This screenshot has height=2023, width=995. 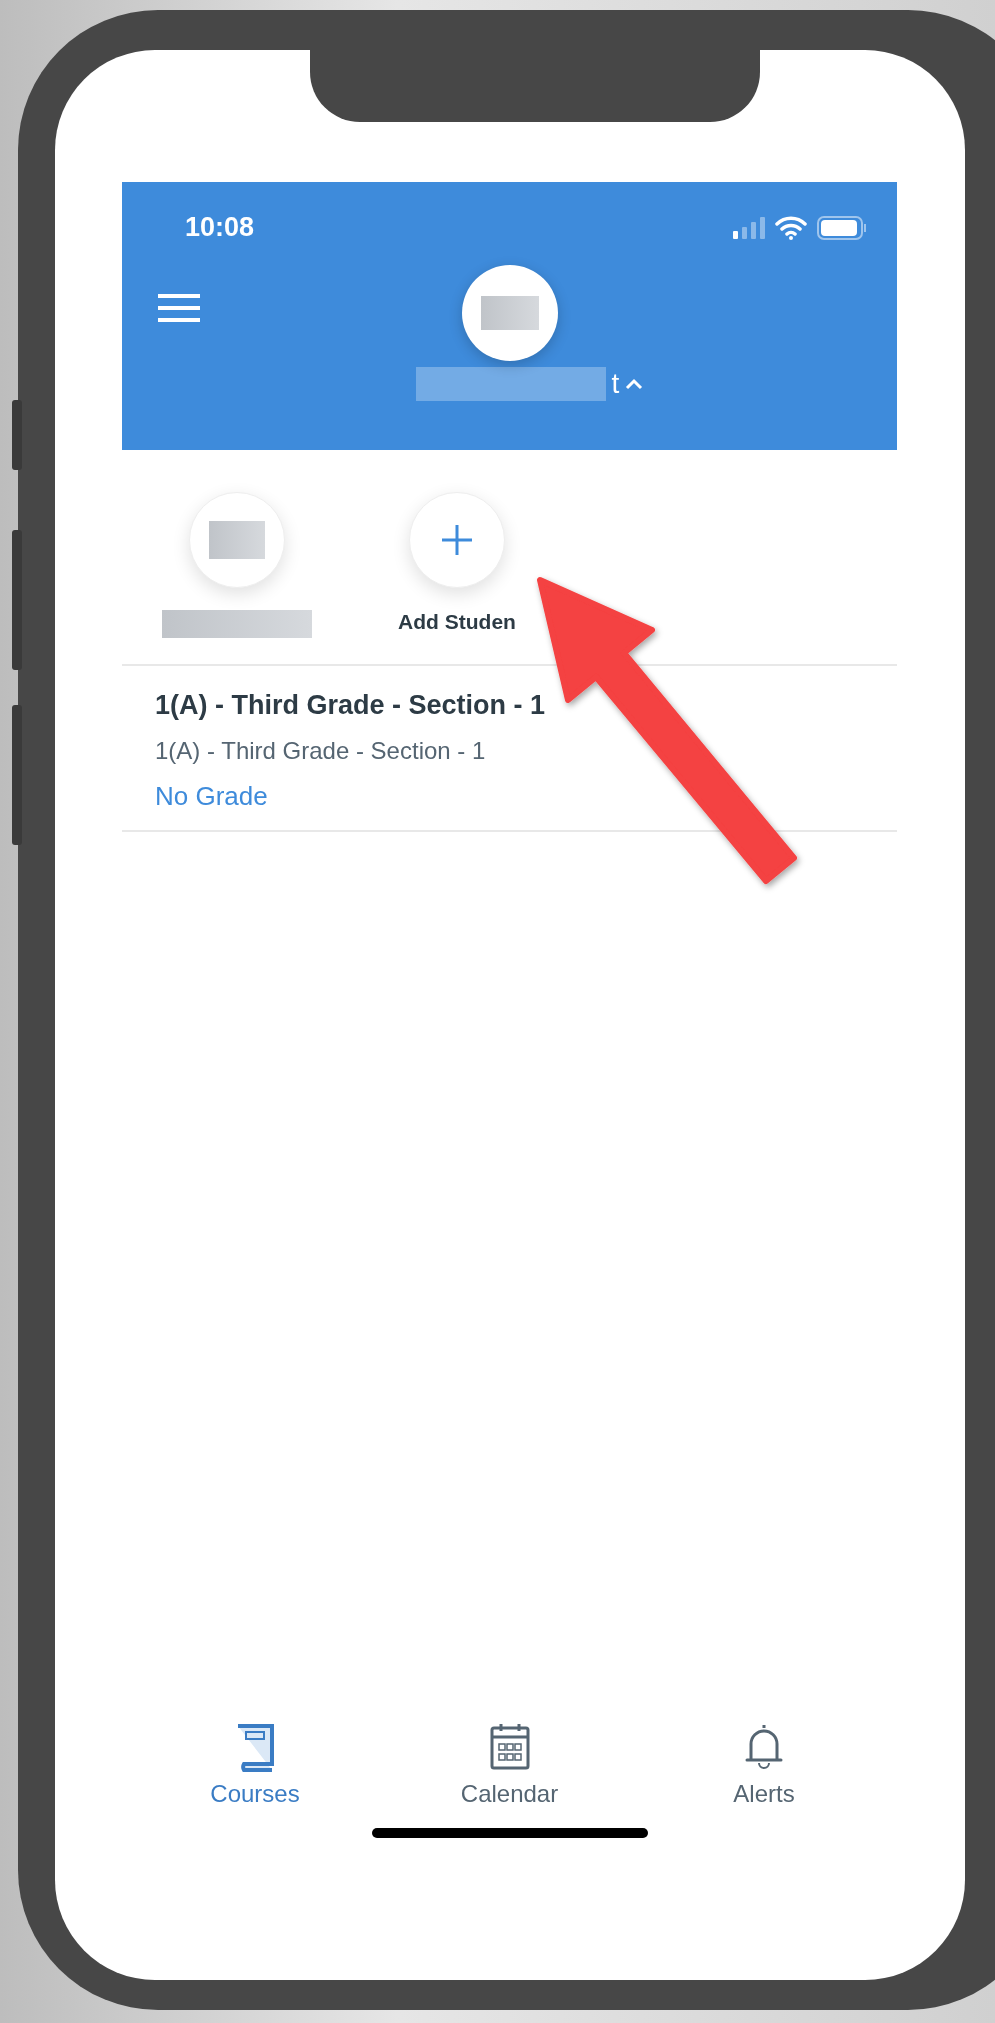 I want to click on bell-icon, so click(x=764, y=1747).